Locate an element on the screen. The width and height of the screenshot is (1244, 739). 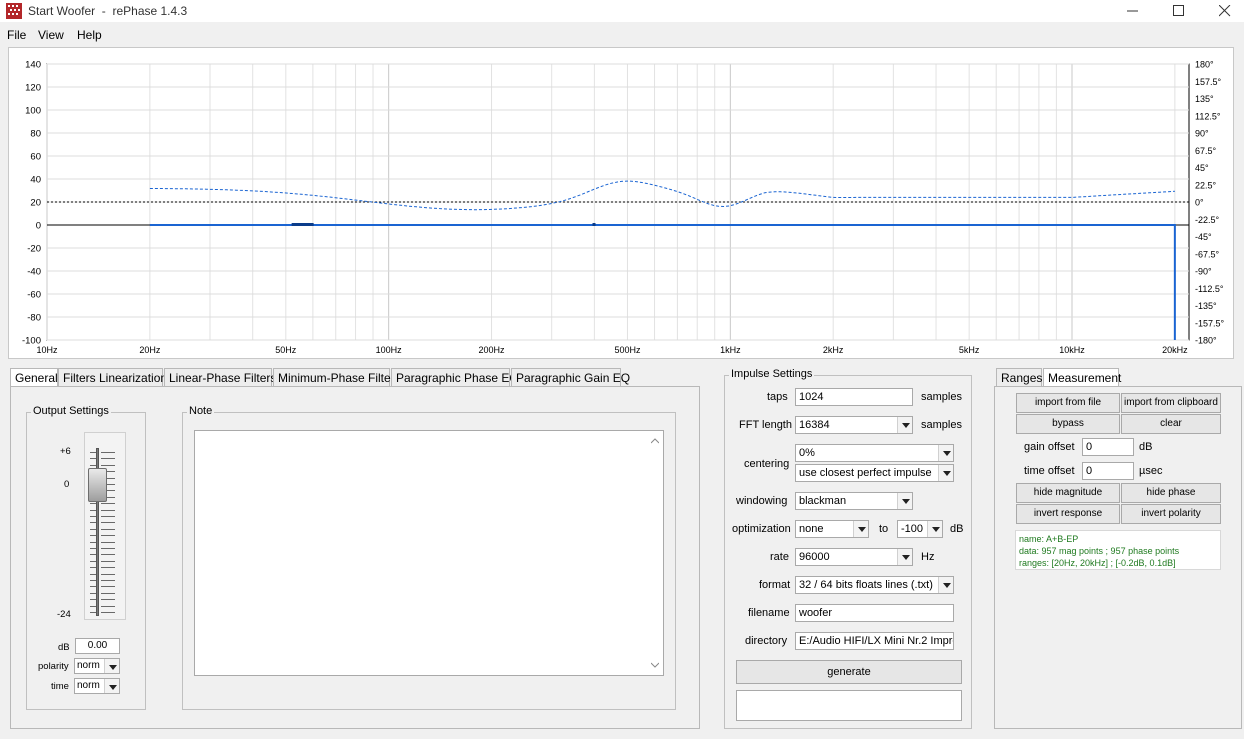
rate-unit: Hz is located at coordinates (928, 557).